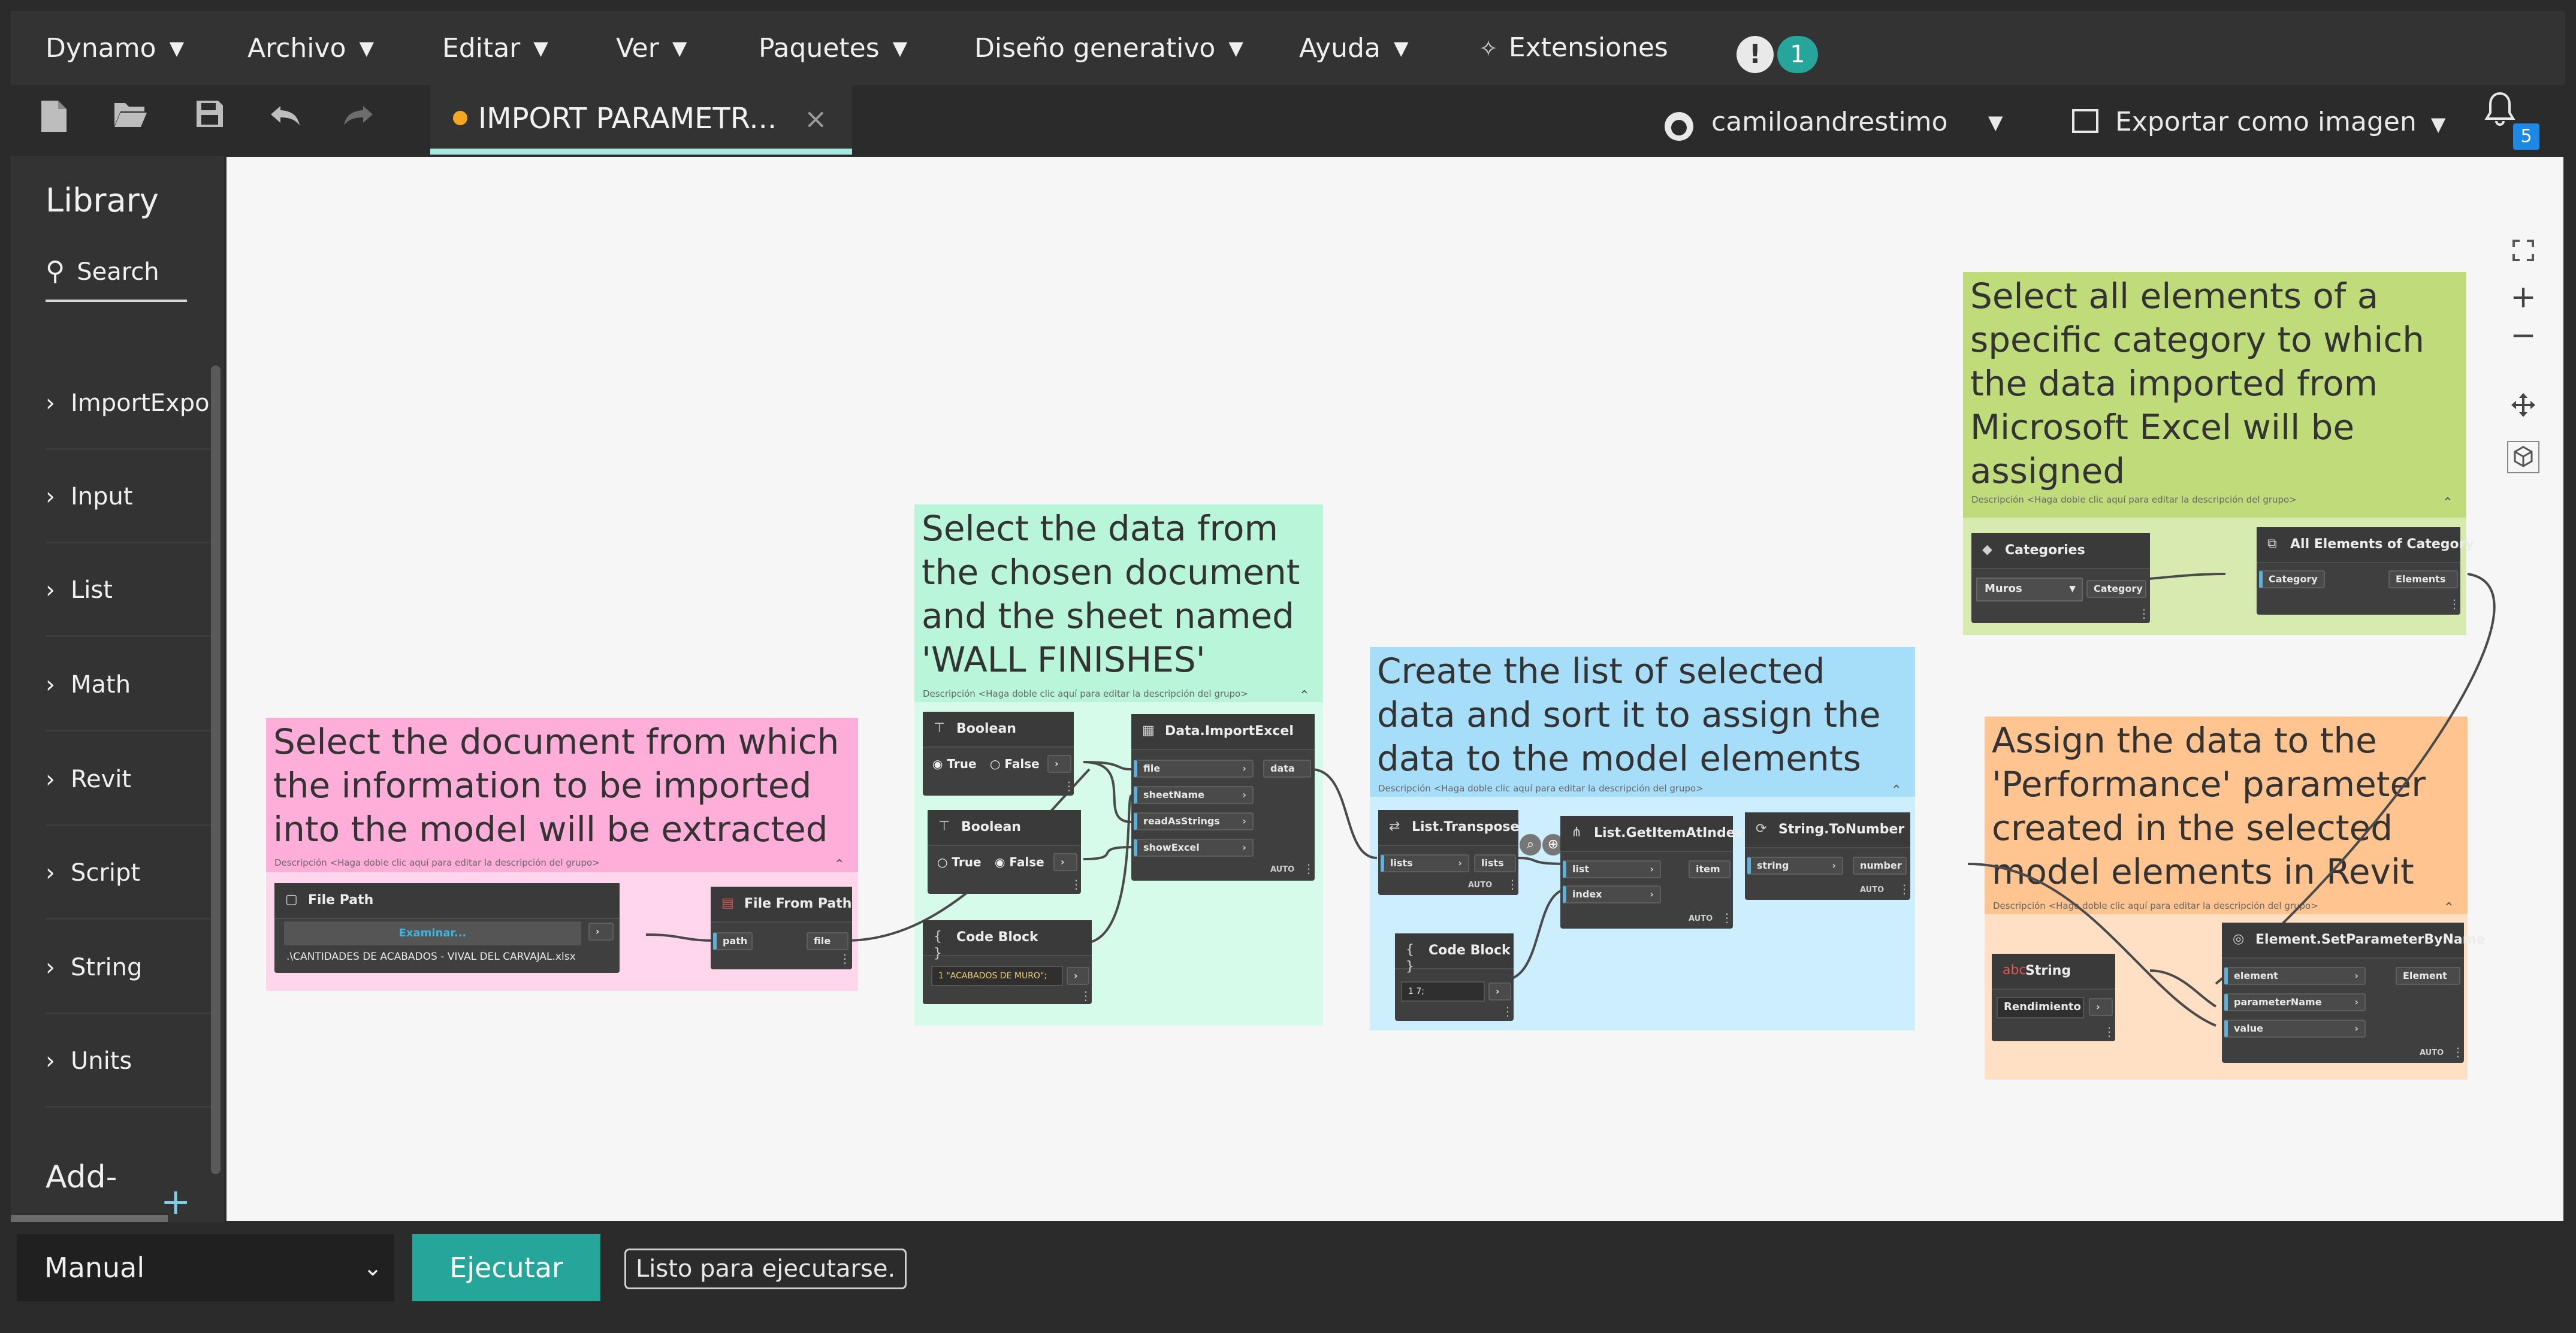 This screenshot has width=2576, height=1333. I want to click on input-port-category: Category, so click(2292, 579).